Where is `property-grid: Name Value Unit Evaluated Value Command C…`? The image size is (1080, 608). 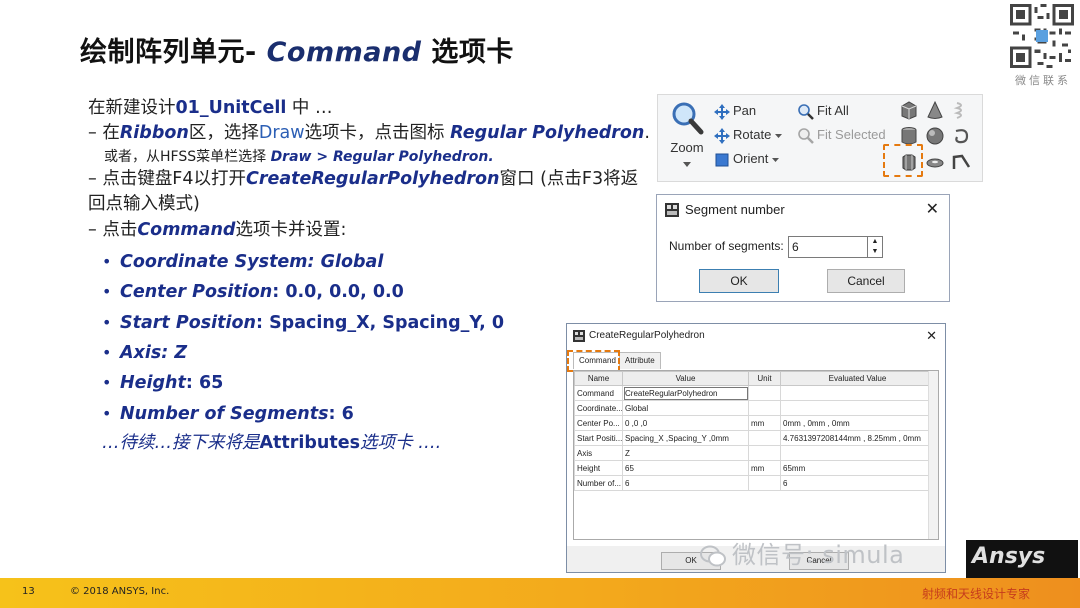
property-grid: Name Value Unit Evaluated Value Command C… is located at coordinates (756, 455).